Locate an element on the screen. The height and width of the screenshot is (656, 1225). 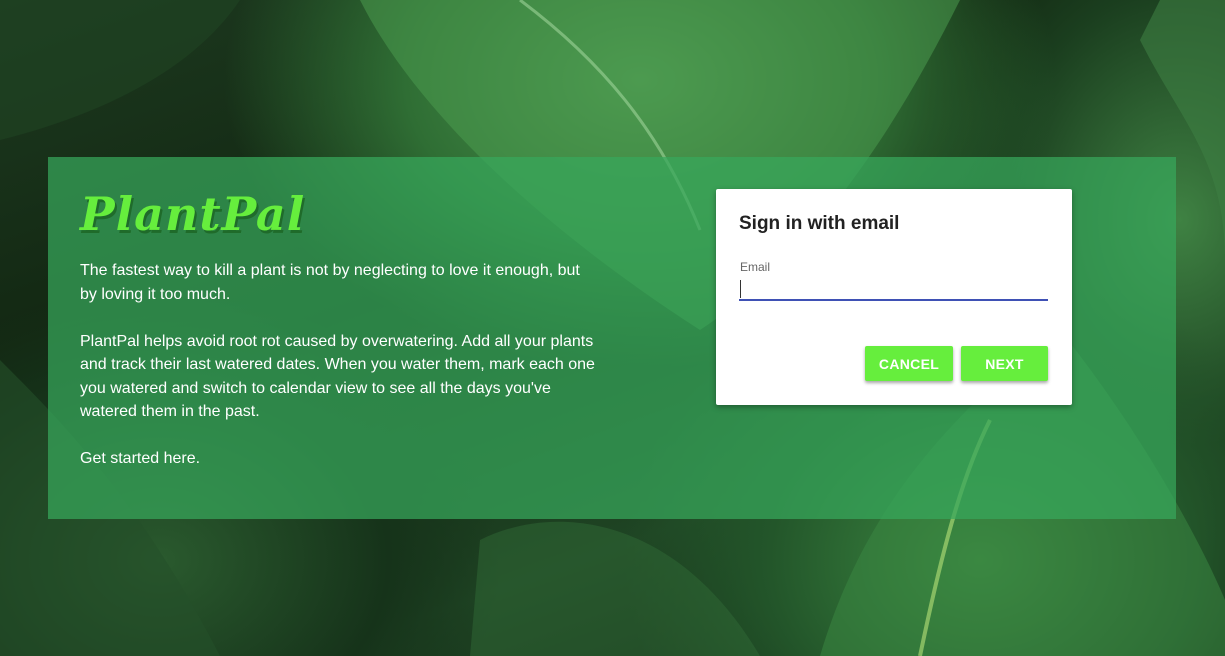
signin-title: Sign in with email is located at coordinates (819, 223).